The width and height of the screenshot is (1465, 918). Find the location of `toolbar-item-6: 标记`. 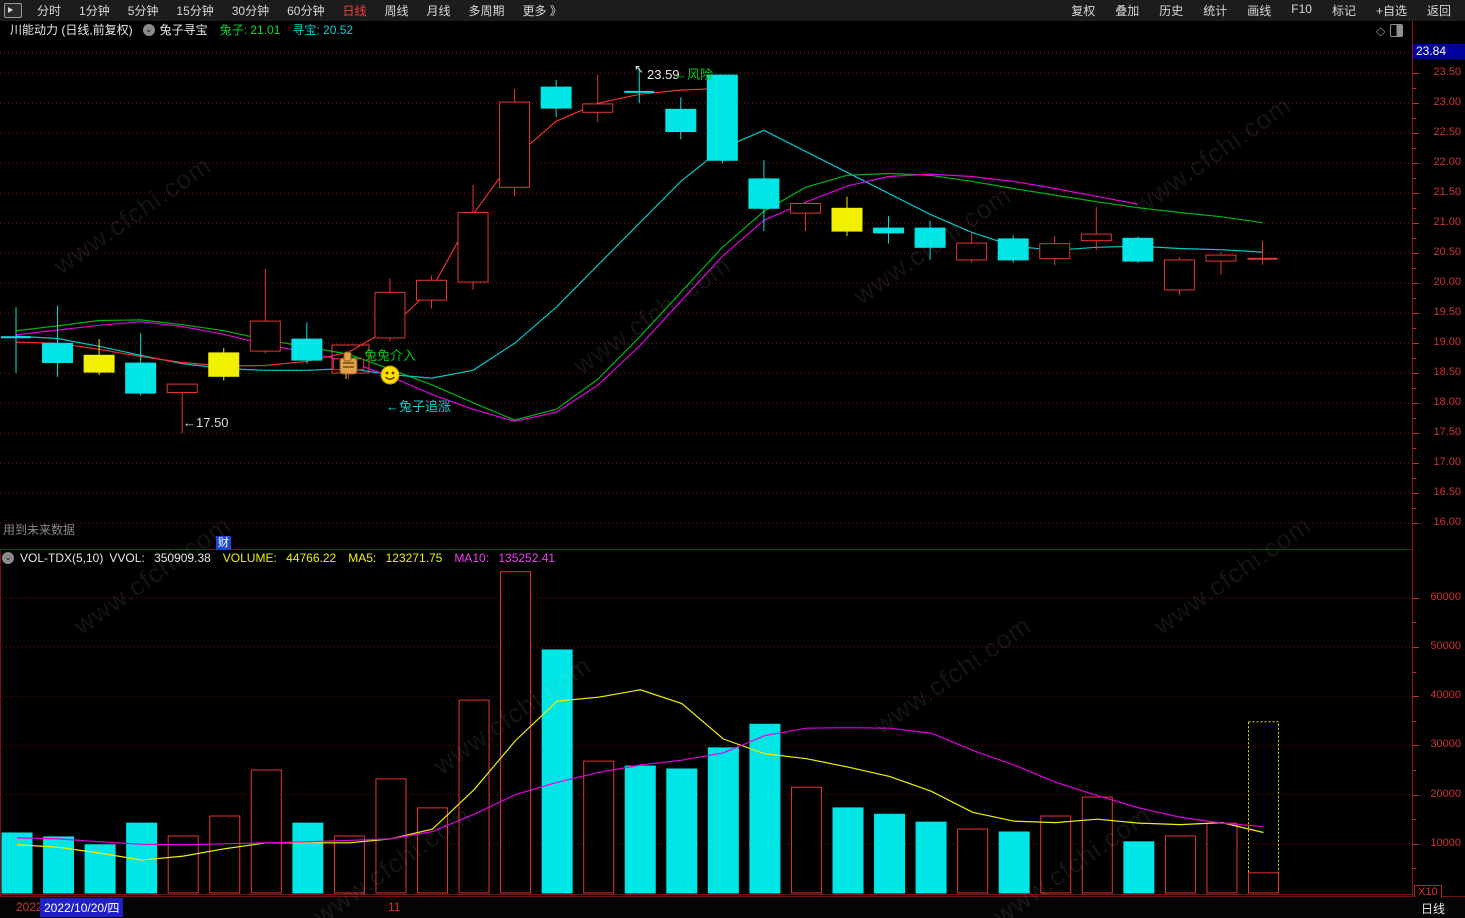

toolbar-item-6: 标记 is located at coordinates (1344, 10).